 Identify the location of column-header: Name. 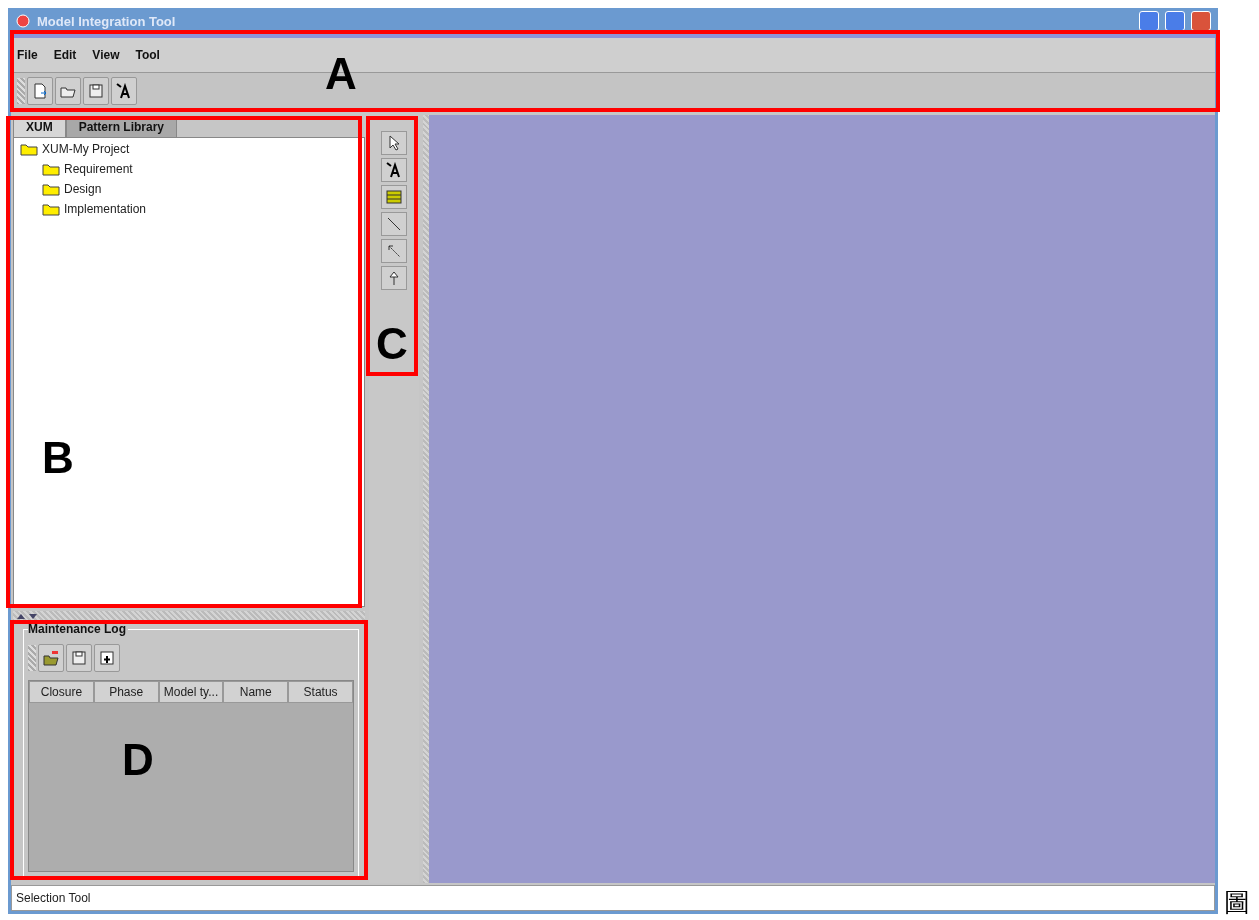
(256, 692).